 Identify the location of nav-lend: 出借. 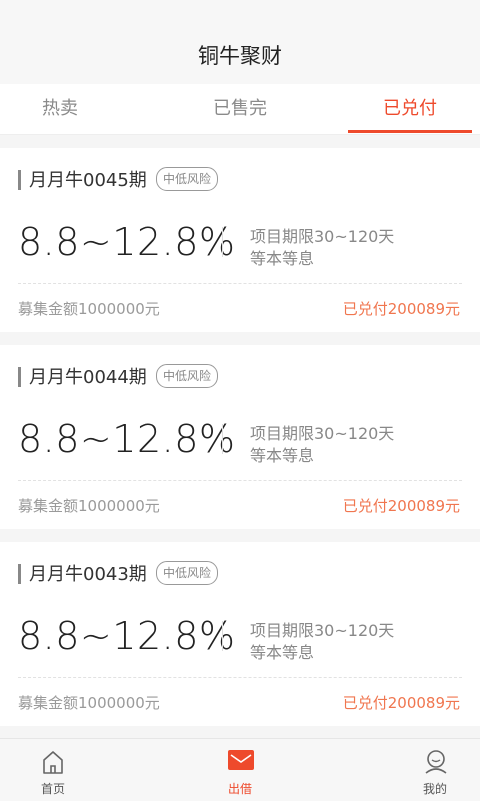
(240, 770).